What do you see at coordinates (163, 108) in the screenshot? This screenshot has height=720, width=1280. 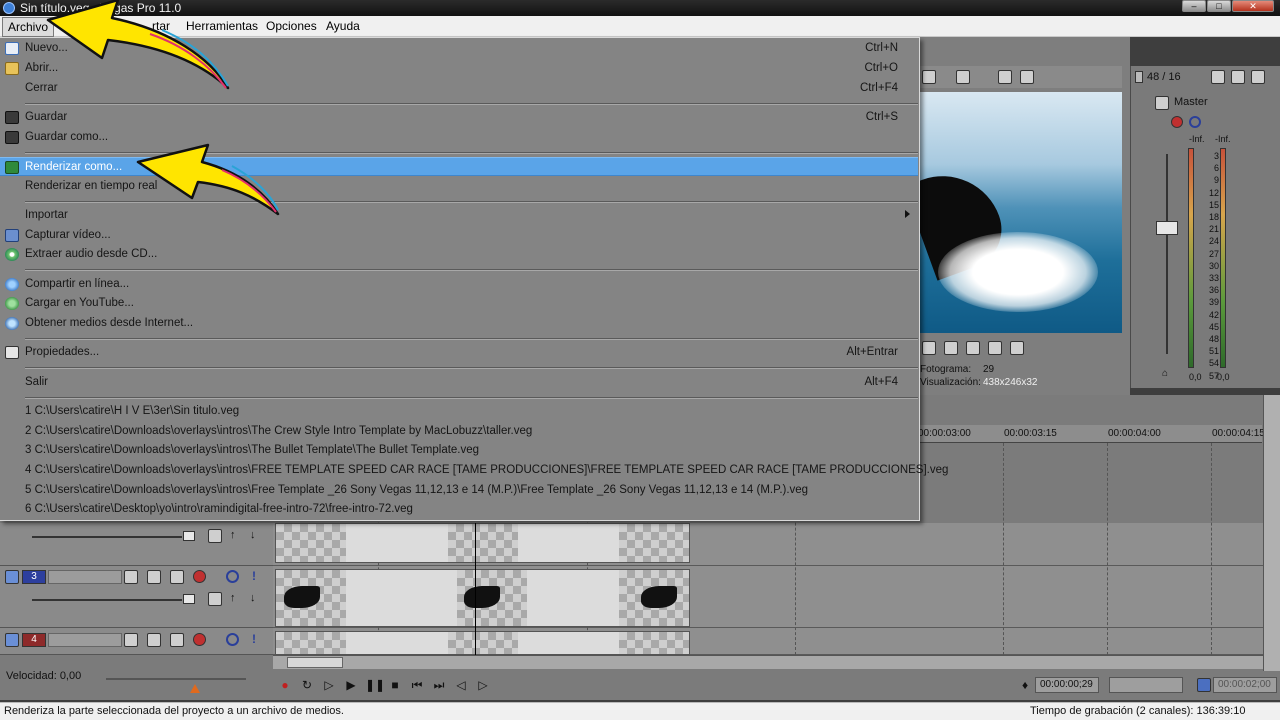 I see `annotation-overlay` at bounding box center [163, 108].